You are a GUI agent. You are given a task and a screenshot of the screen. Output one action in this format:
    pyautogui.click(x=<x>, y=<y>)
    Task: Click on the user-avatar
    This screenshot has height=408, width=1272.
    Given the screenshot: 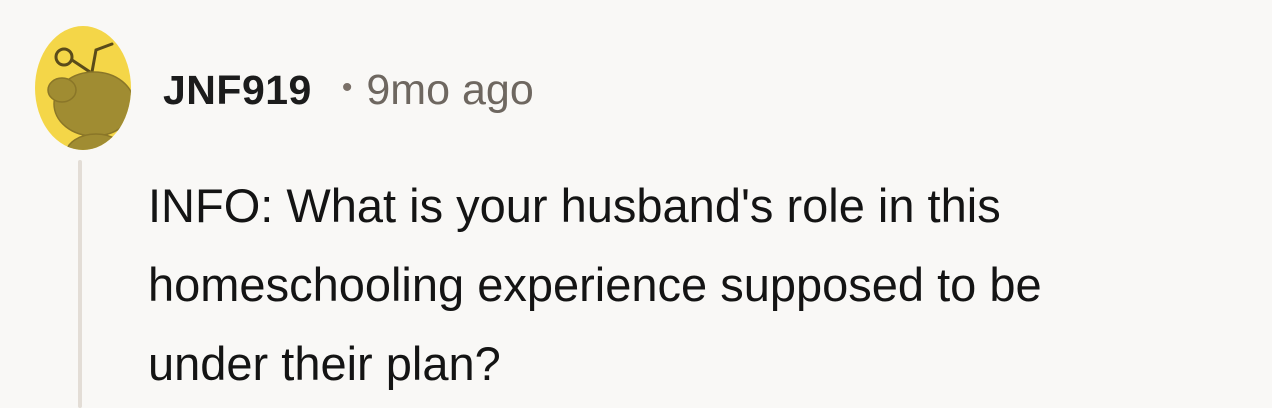 What is the action you would take?
    pyautogui.click(x=83, y=88)
    